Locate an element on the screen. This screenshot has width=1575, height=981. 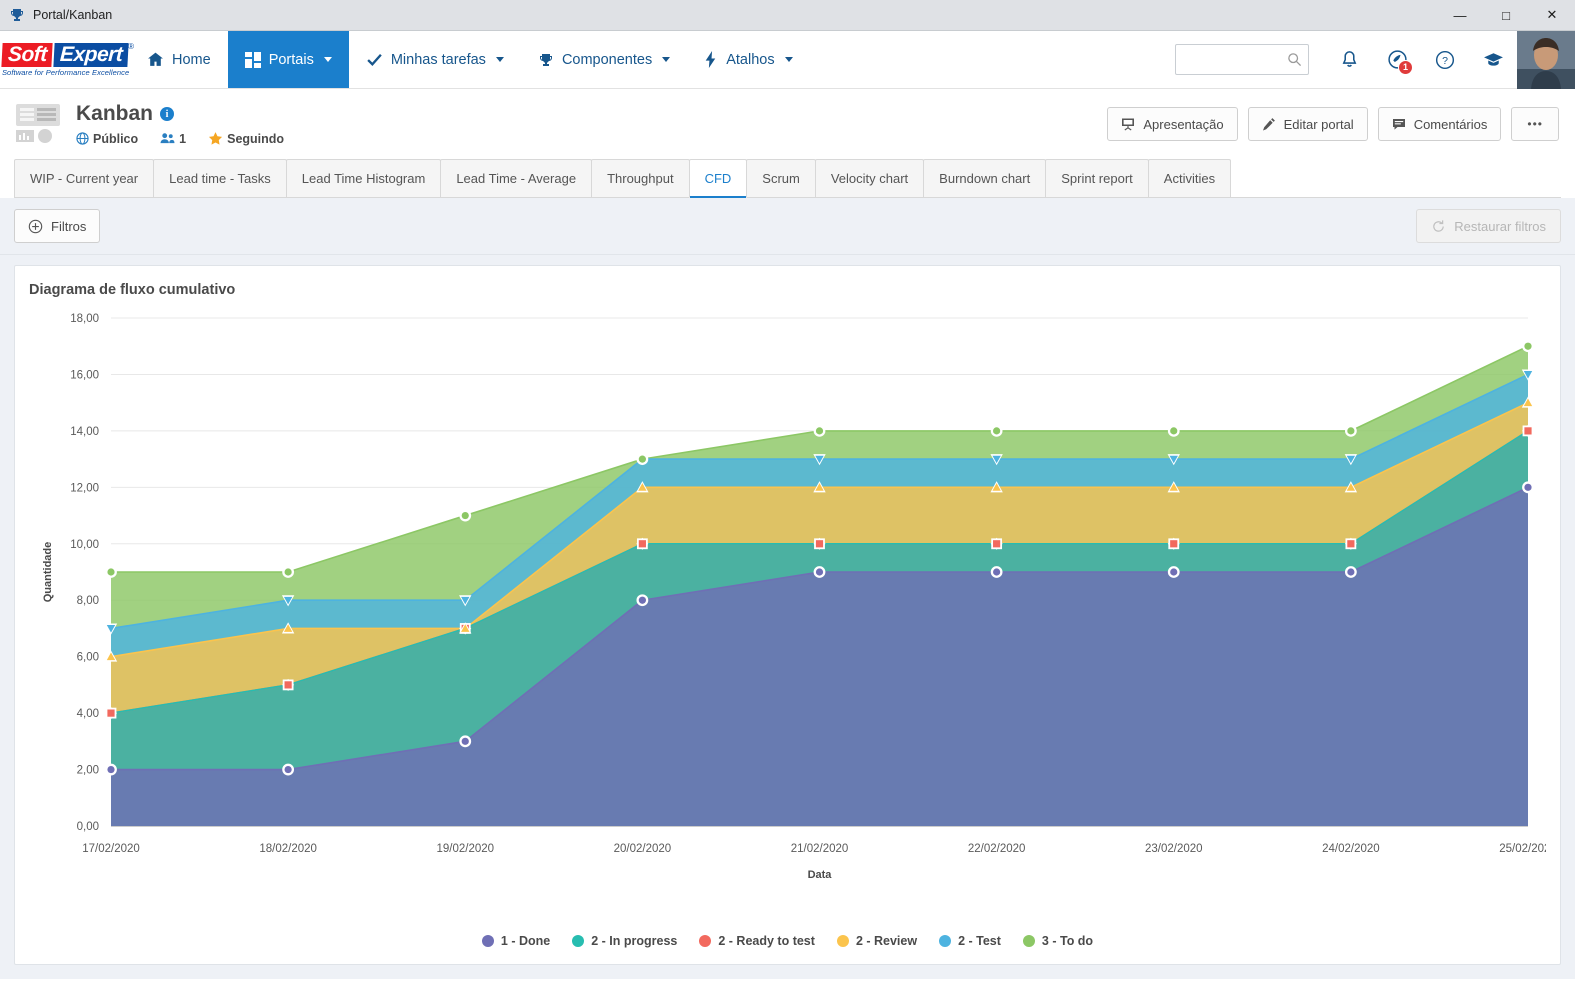
svg-text: 23/02/2020 is located at coordinates (1174, 849).